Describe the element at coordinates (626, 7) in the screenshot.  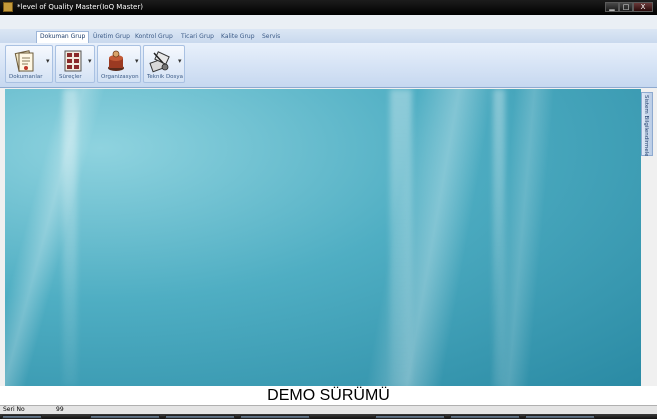
I see `maximize-button: □` at that location.